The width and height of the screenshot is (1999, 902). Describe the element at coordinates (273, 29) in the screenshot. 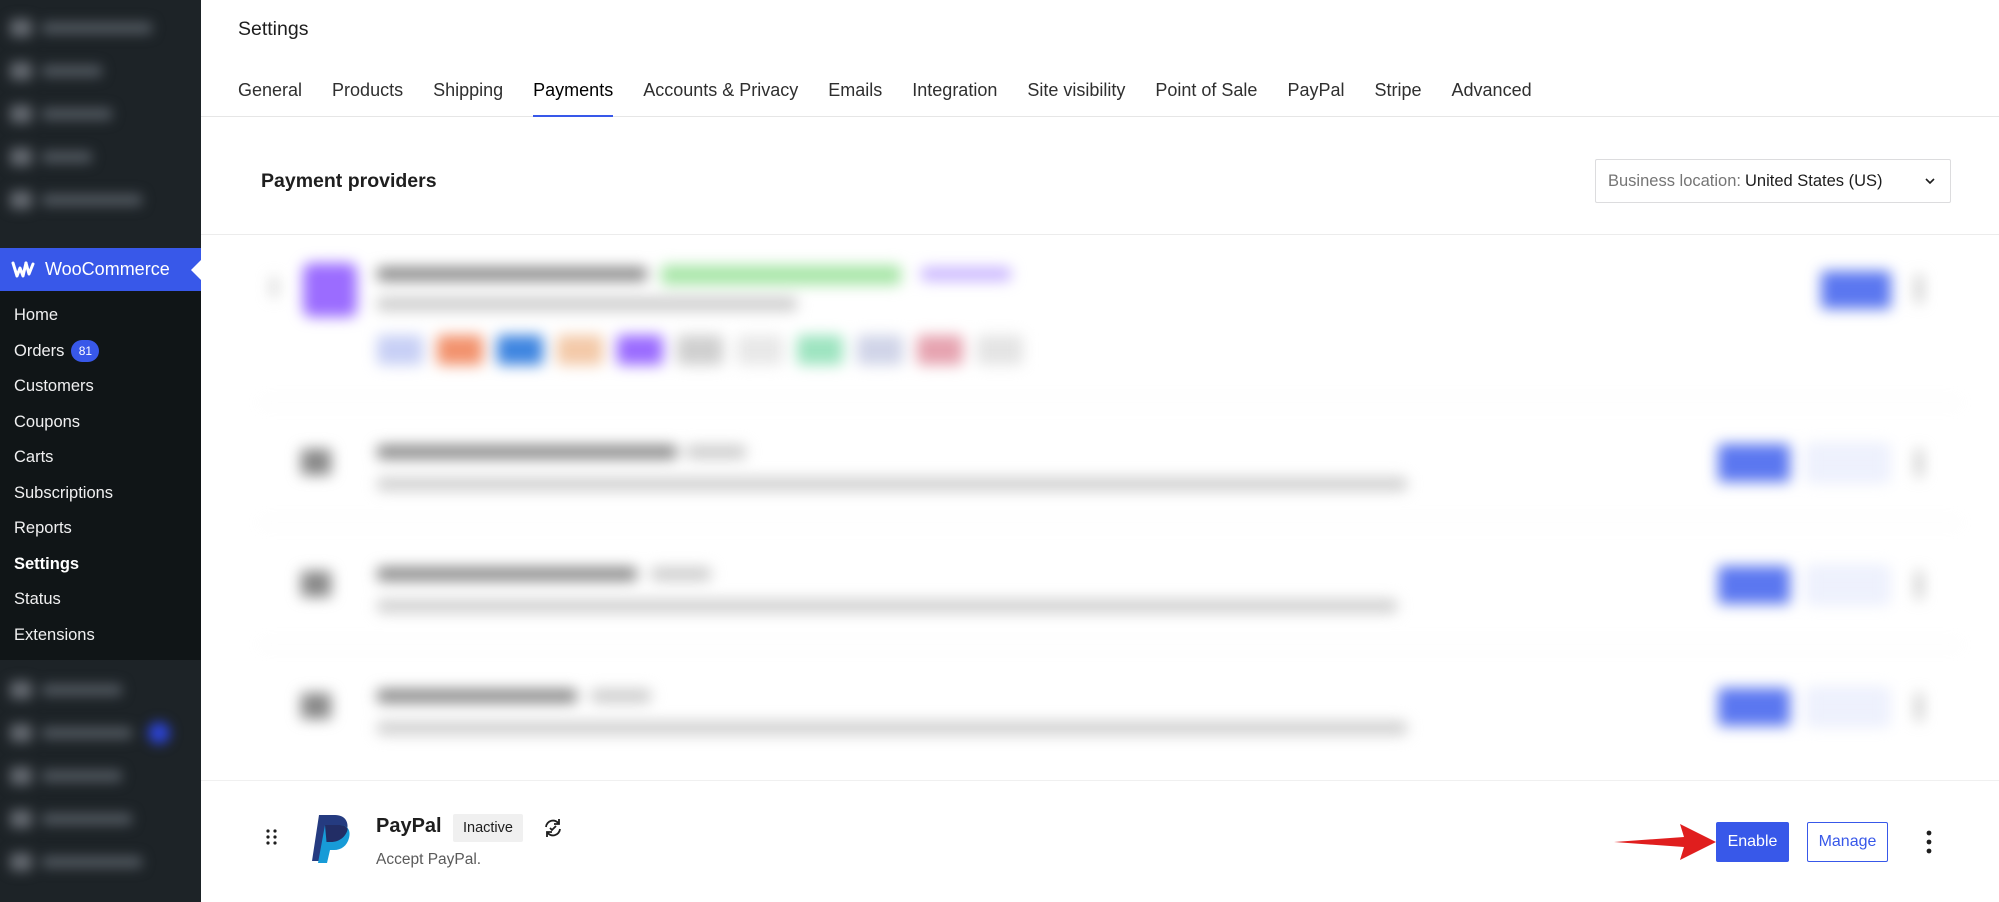

I see `page-title: Settings` at that location.